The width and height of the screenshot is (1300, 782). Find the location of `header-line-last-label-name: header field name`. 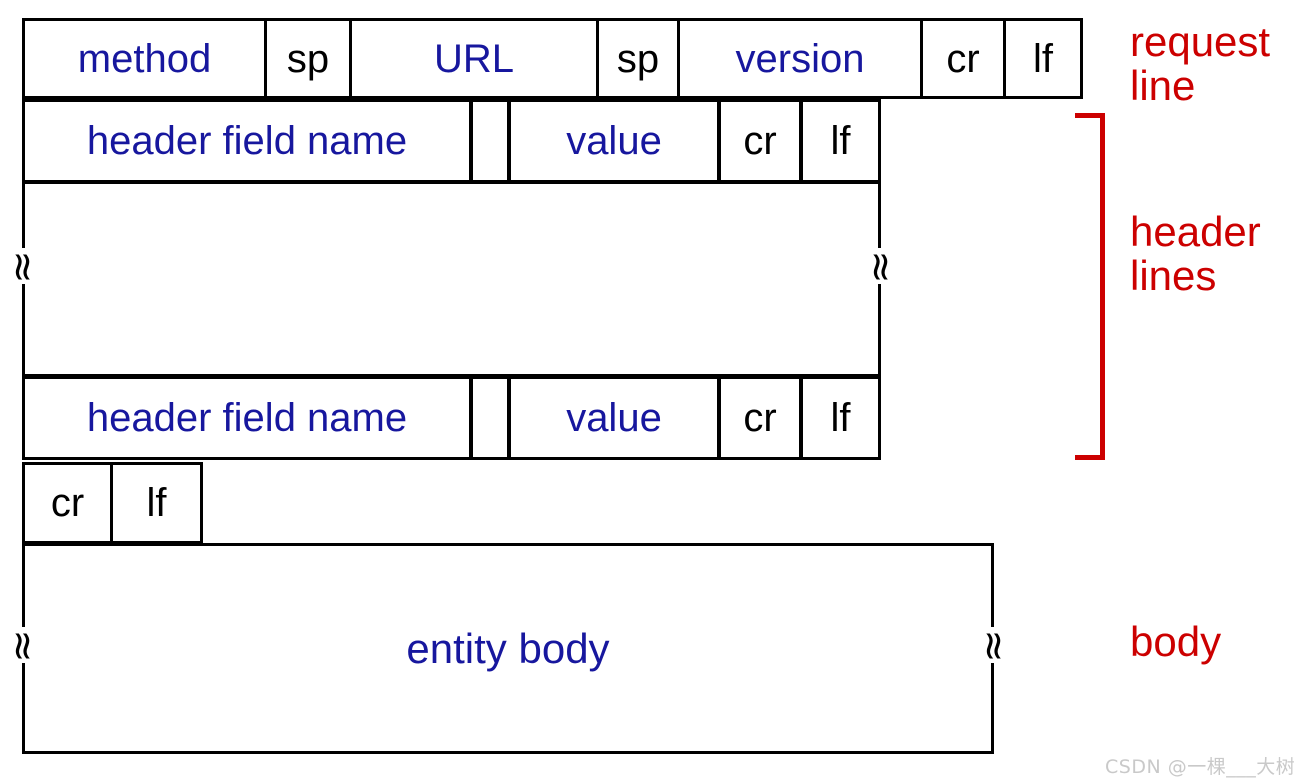

header-line-last-label-name: header field name is located at coordinates (247, 418).